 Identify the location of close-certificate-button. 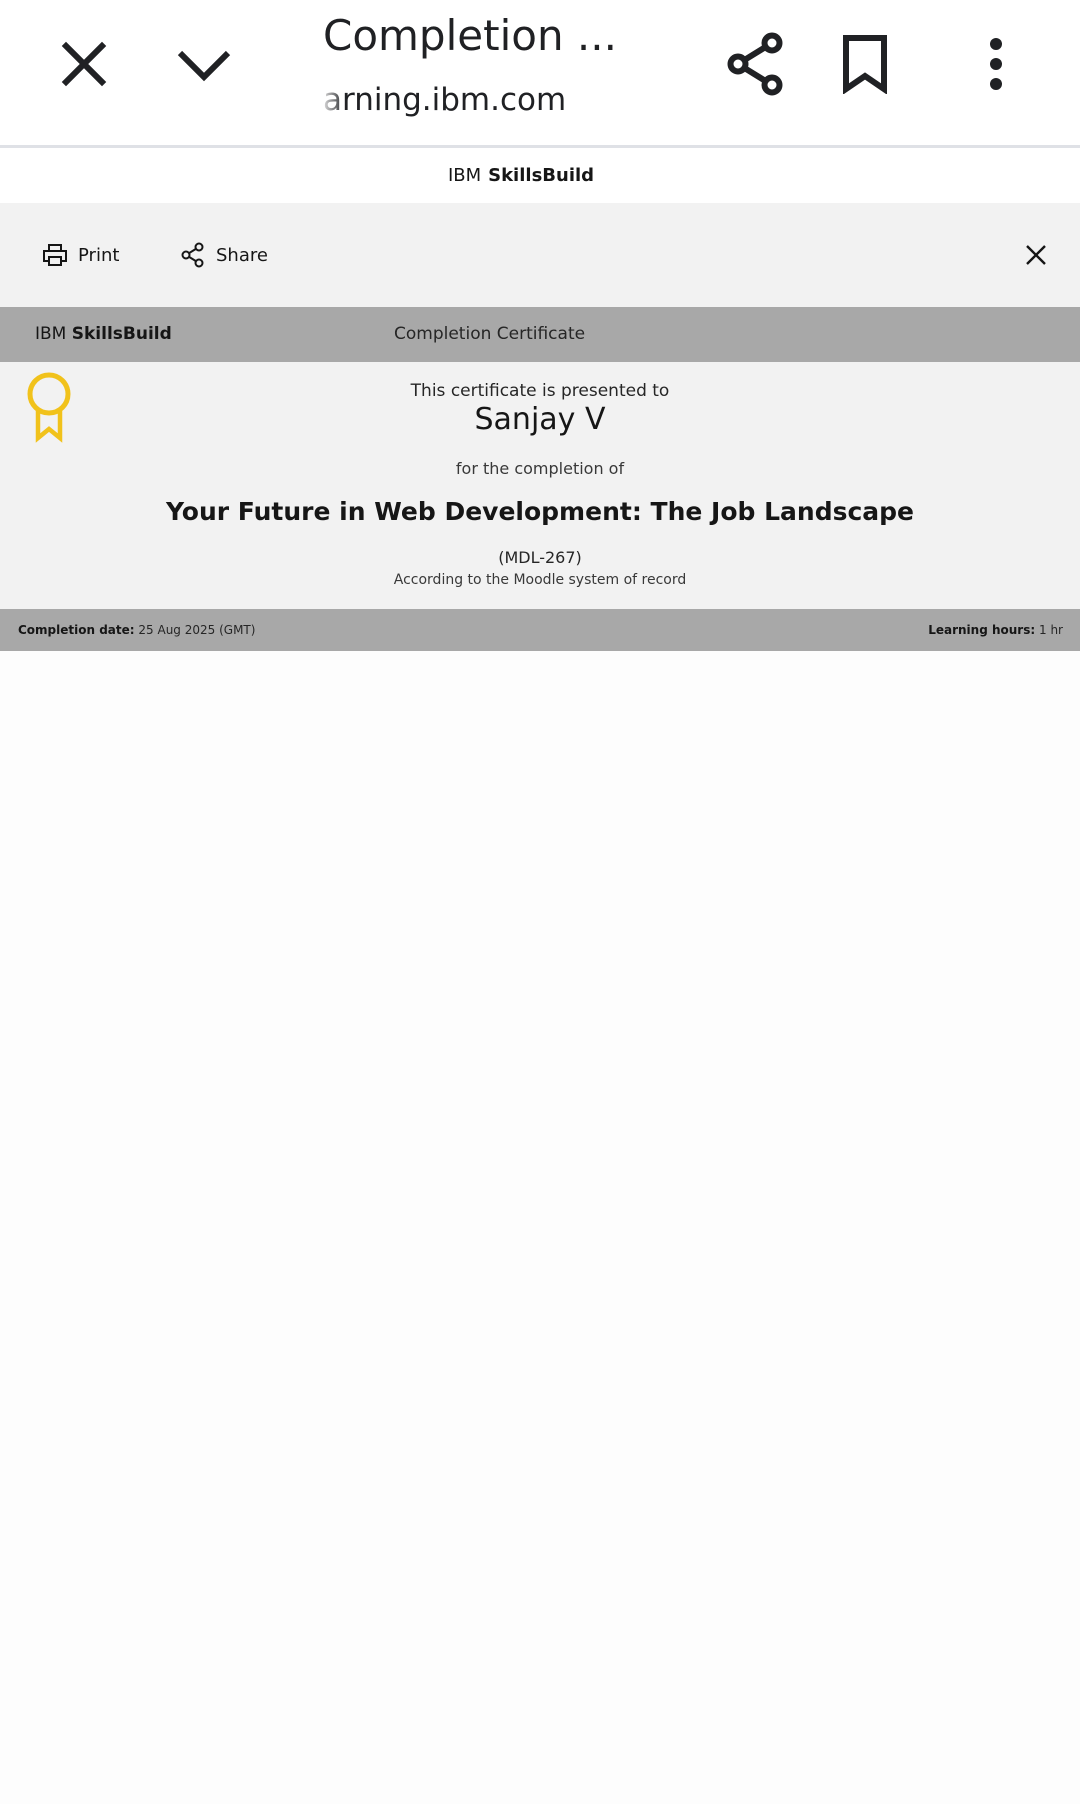
(1036, 255).